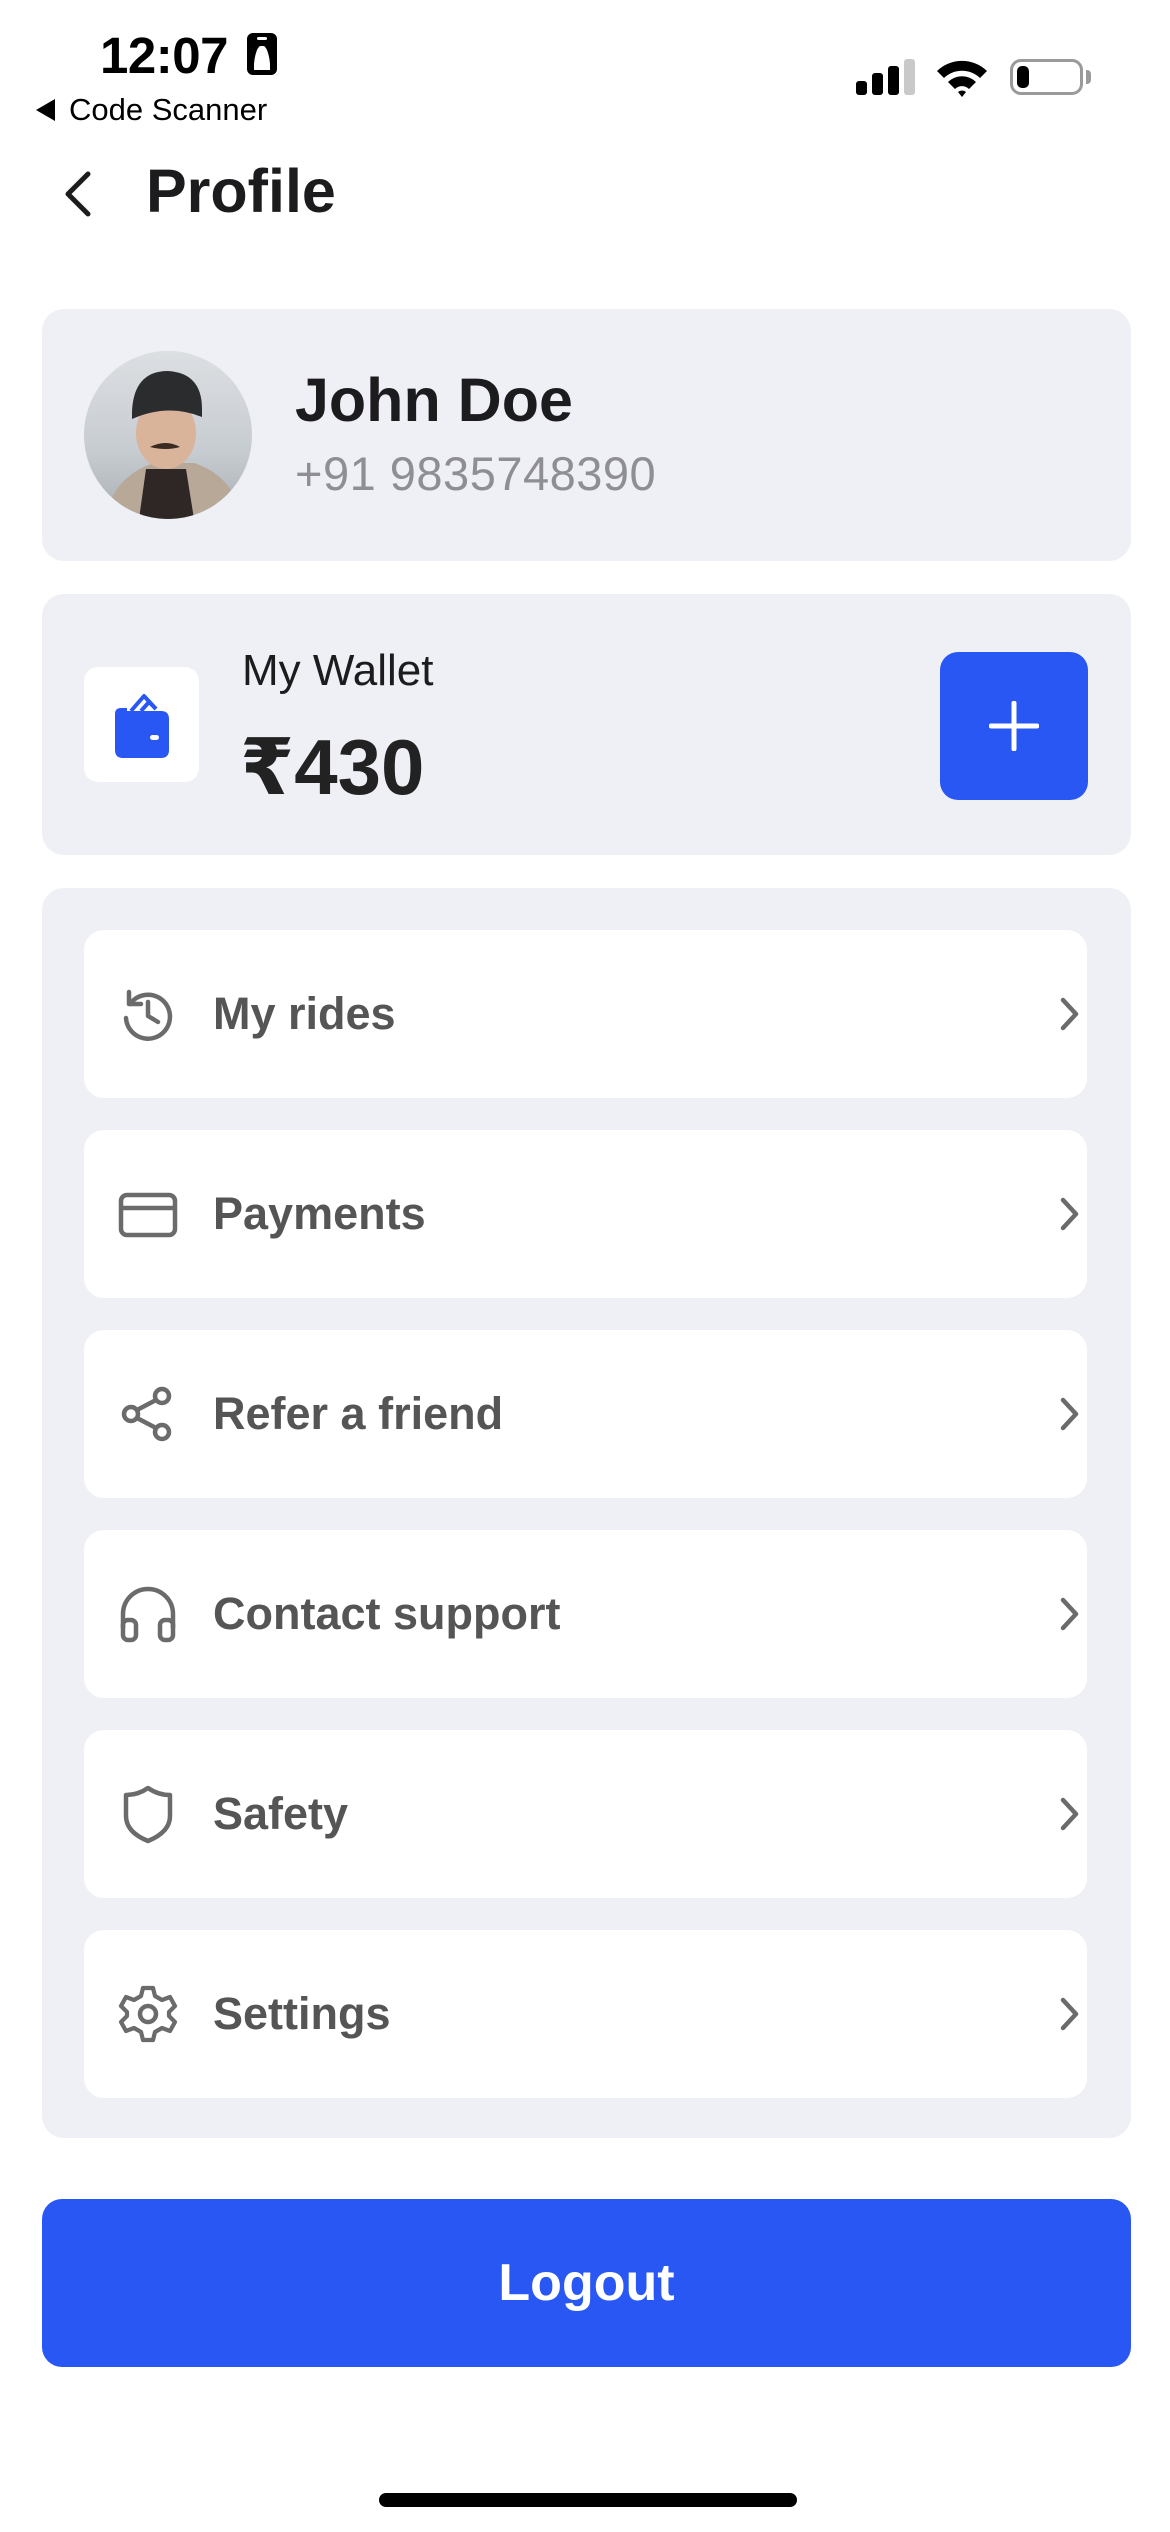 The width and height of the screenshot is (1170, 2532). What do you see at coordinates (586, 724) in the screenshot?
I see `wallet-card: My Wallet ₹430` at bounding box center [586, 724].